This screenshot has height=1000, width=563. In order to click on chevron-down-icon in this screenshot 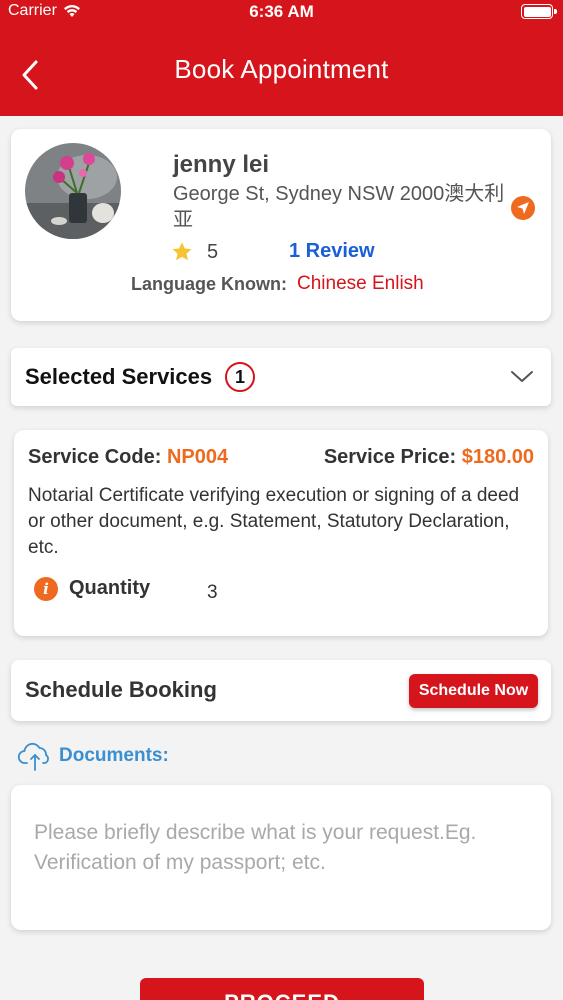, I will do `click(522, 376)`.